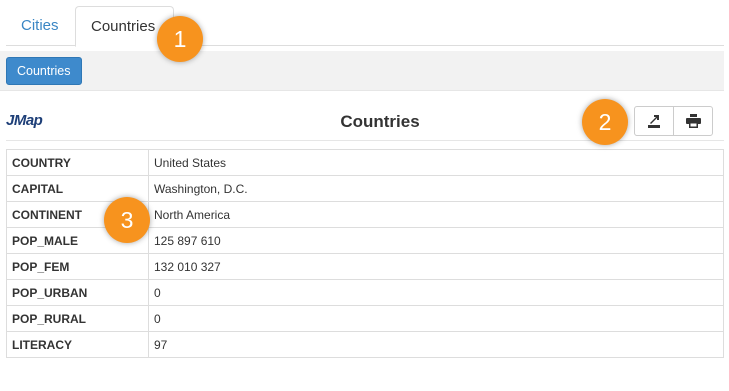  What do you see at coordinates (605, 122) in the screenshot?
I see `callout-badge-2: 2` at bounding box center [605, 122].